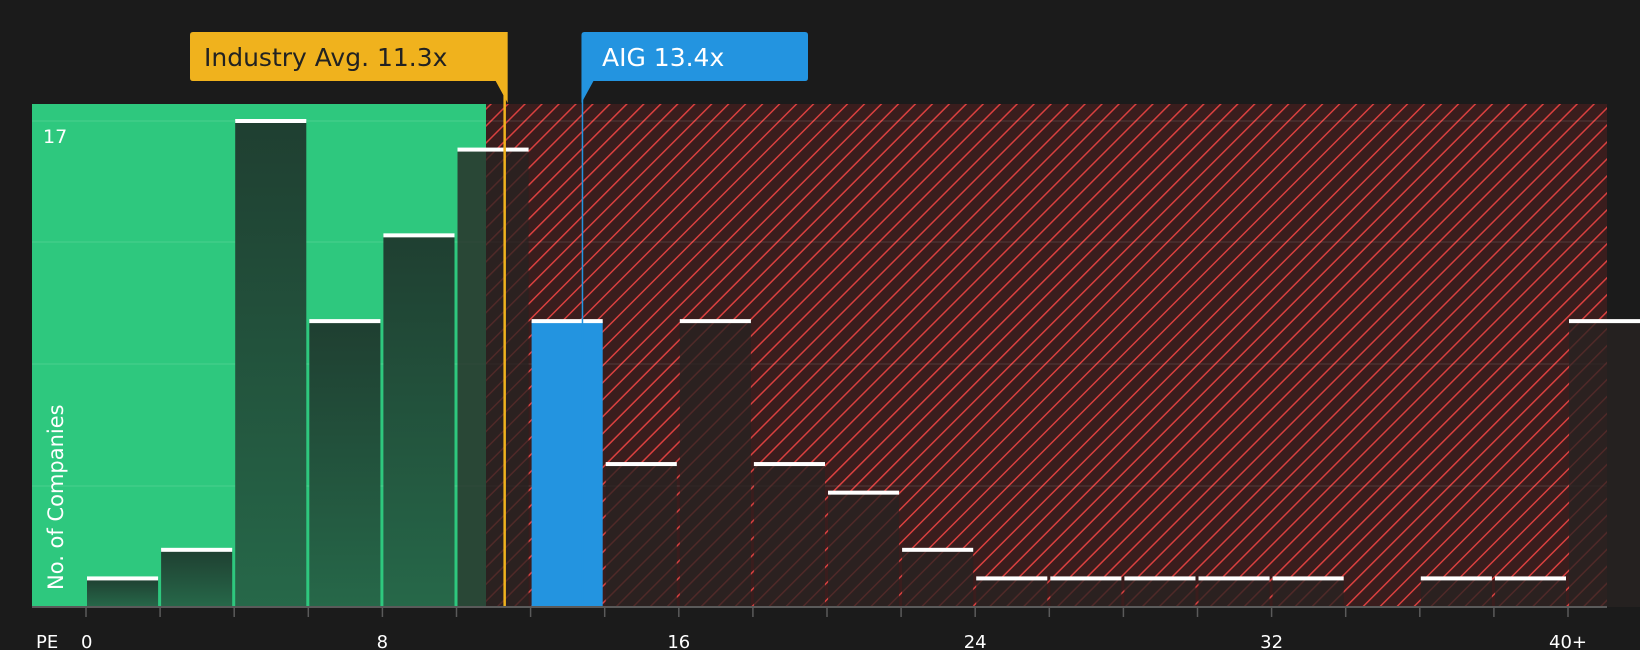  I want to click on x-tick-label: 32, so click(1271, 641).